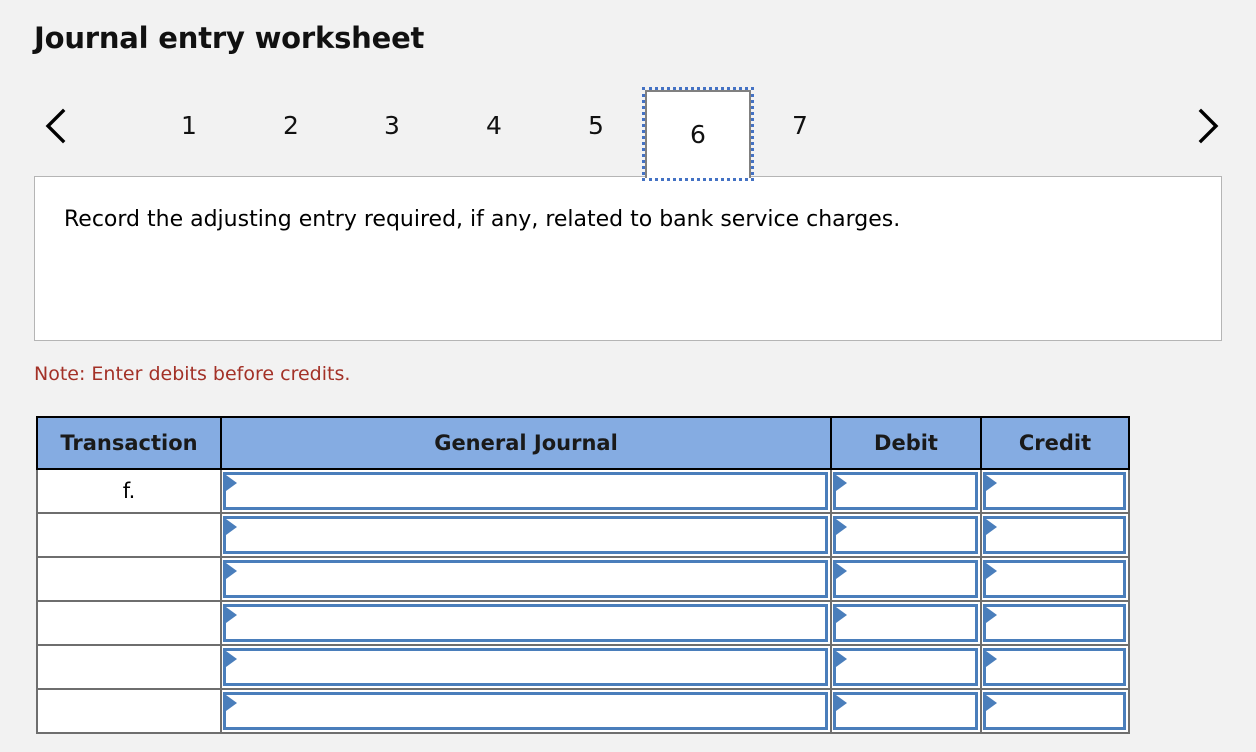 The width and height of the screenshot is (1256, 752). I want to click on table-header-row: Transaction General Journal Debit Credit, so click(583, 443).